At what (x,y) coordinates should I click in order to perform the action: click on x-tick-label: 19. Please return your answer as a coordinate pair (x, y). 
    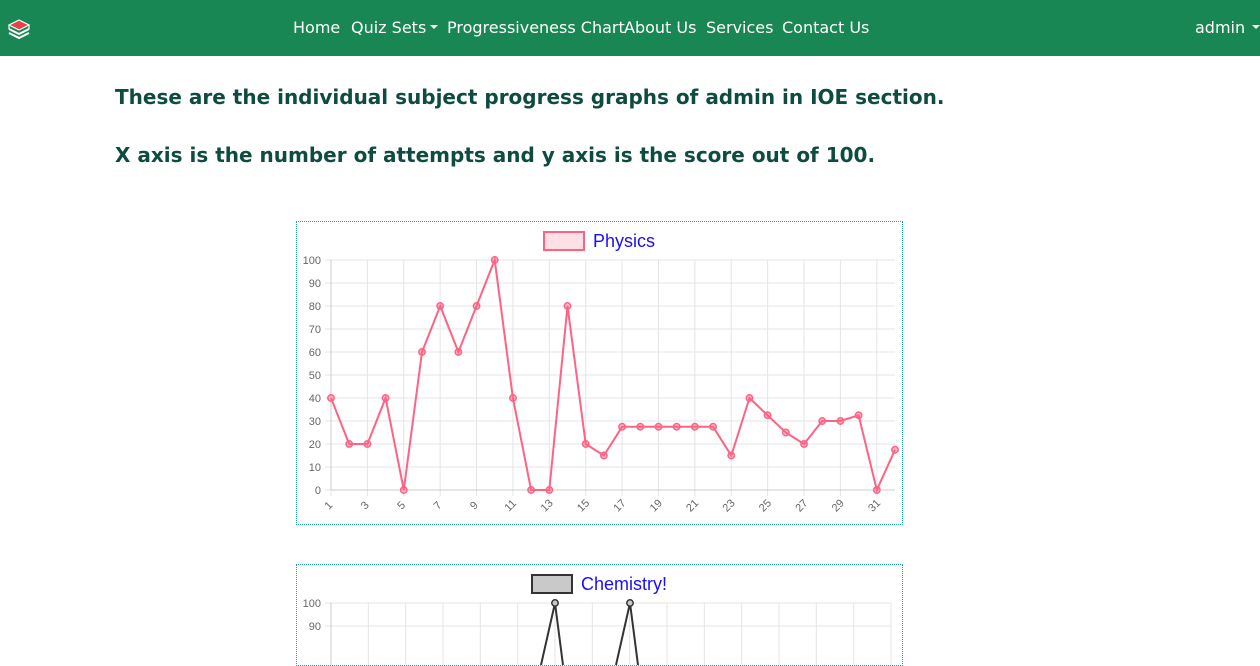
    Looking at the image, I should click on (656, 505).